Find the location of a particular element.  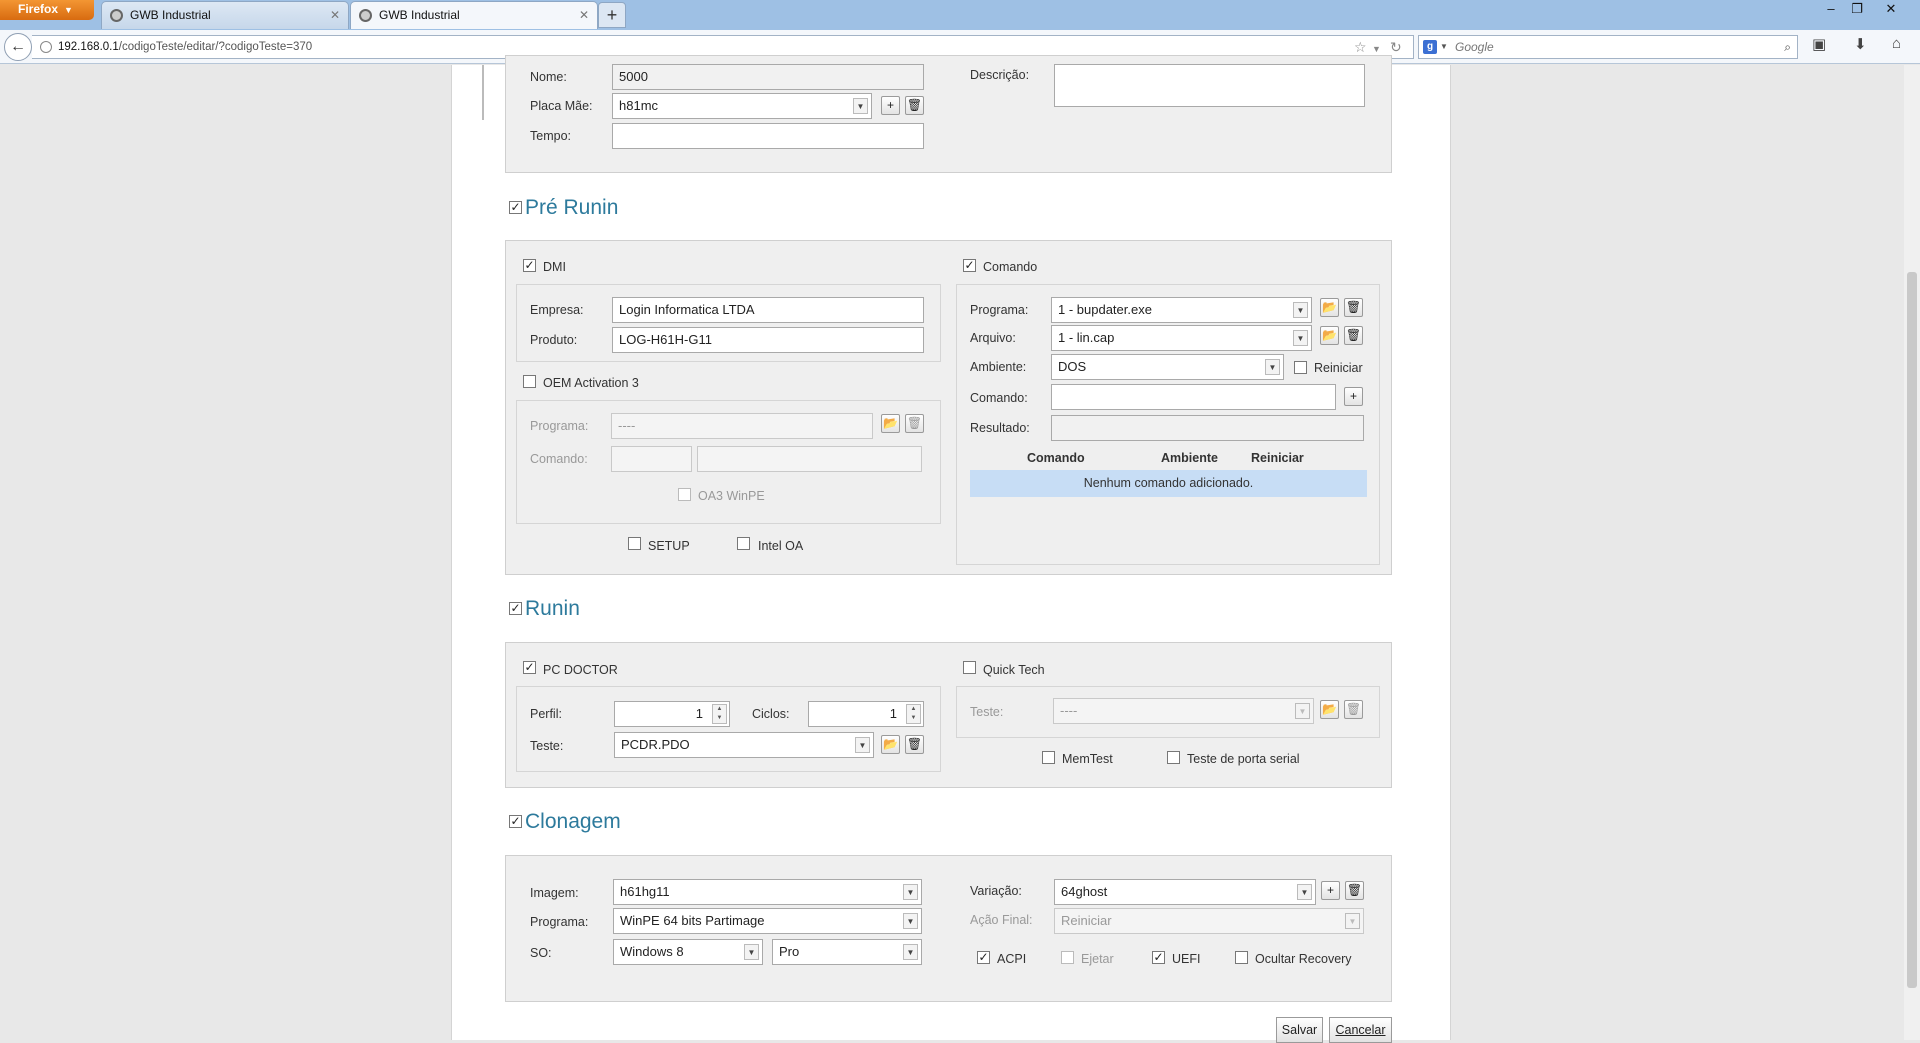

add-comando-button: + is located at coordinates (1353, 396).